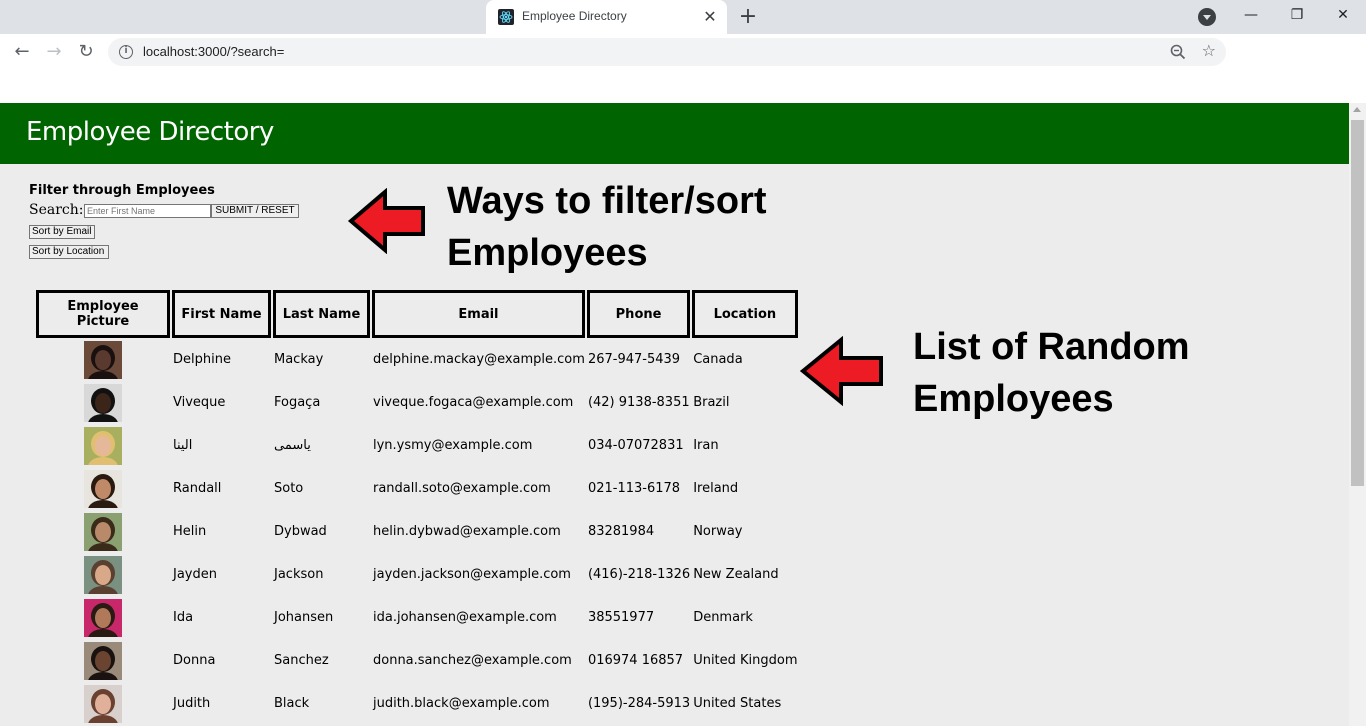  I want to click on tab-close-icon: ✕, so click(710, 17).